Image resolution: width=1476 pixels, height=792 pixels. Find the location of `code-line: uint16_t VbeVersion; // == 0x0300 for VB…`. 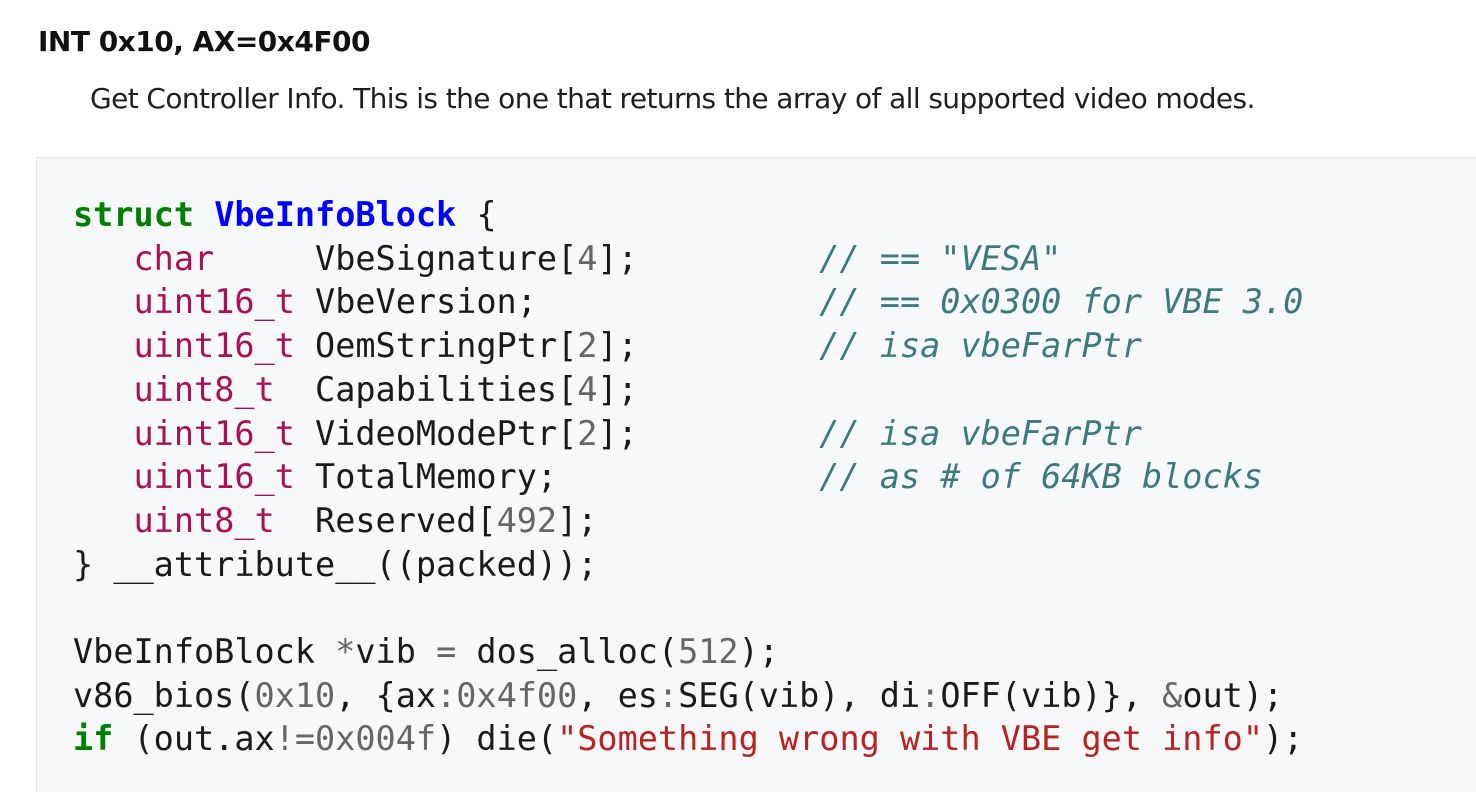

code-line: uint16_t VbeVersion; // == 0x0300 for VB… is located at coordinates (688, 302).